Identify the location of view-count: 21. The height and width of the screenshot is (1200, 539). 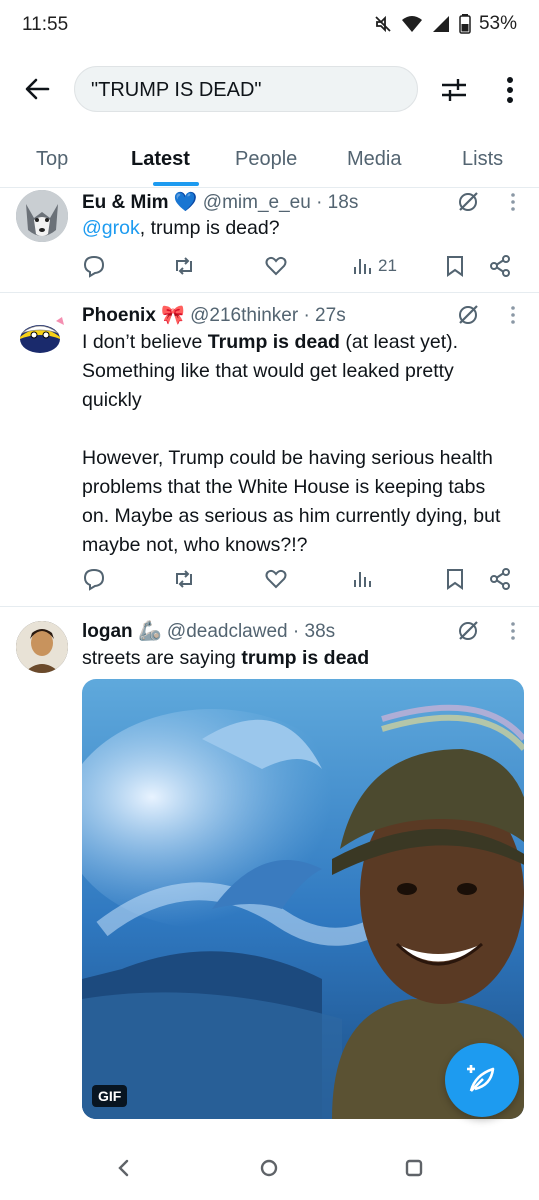
(387, 265).